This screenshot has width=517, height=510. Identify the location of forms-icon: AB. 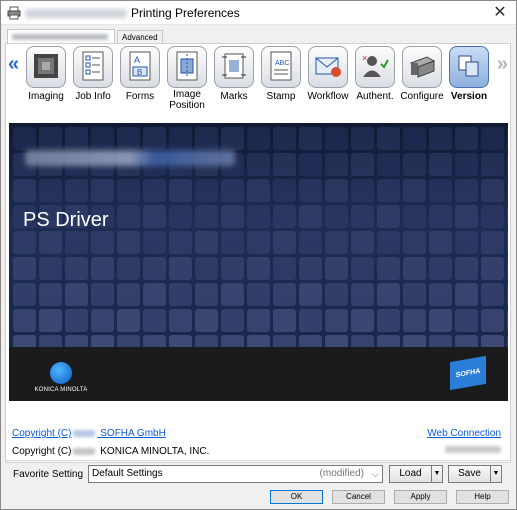
(140, 67).